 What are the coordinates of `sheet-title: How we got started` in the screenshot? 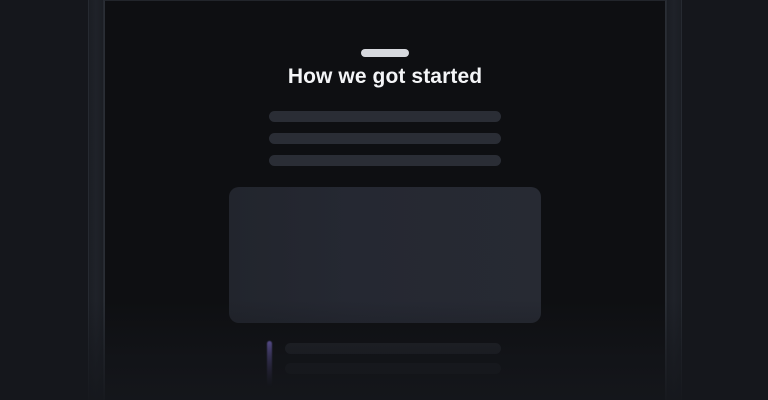 It's located at (385, 76).